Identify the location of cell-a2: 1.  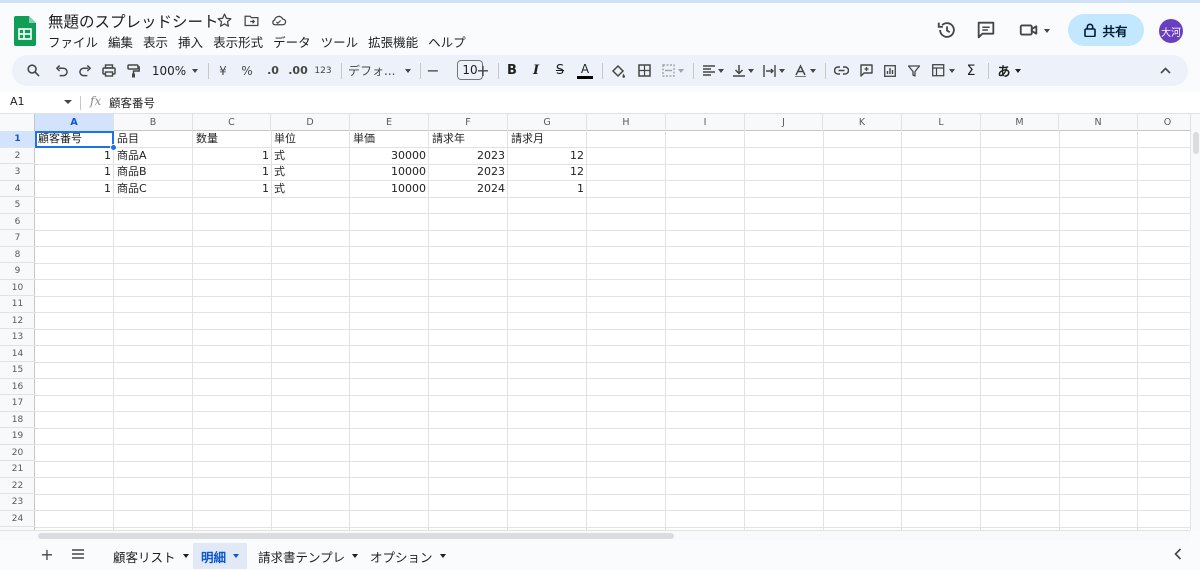
(74, 156).